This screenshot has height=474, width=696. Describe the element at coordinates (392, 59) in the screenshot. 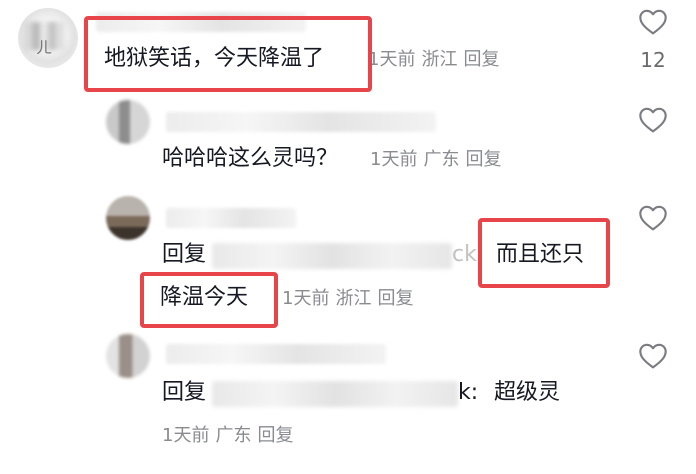

I see `comment-time: 1天前` at that location.